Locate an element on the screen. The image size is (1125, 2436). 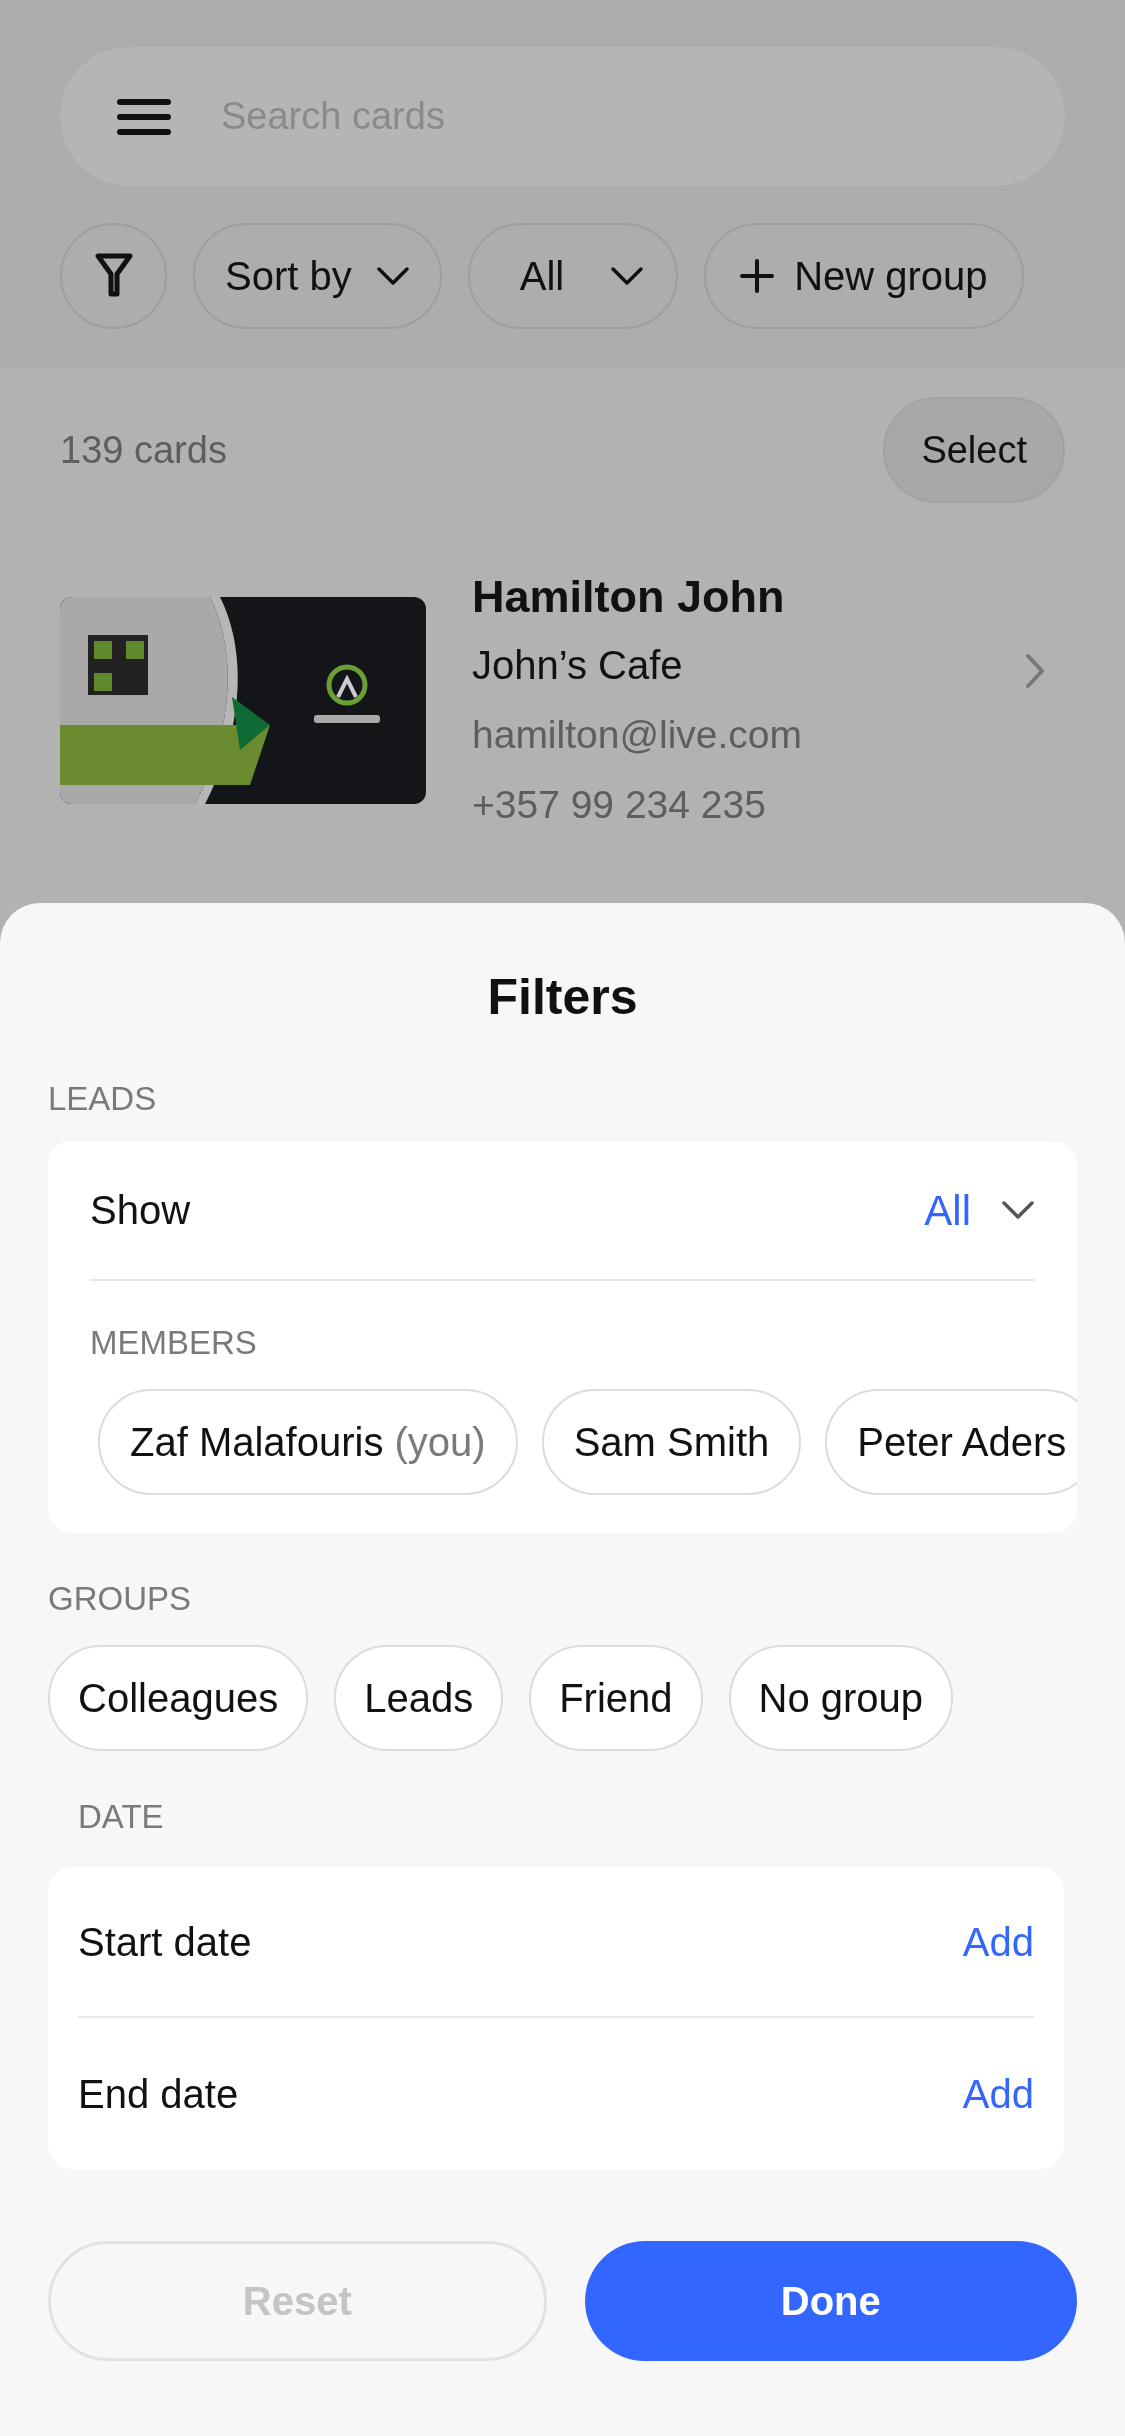
menu-icon is located at coordinates (144, 116).